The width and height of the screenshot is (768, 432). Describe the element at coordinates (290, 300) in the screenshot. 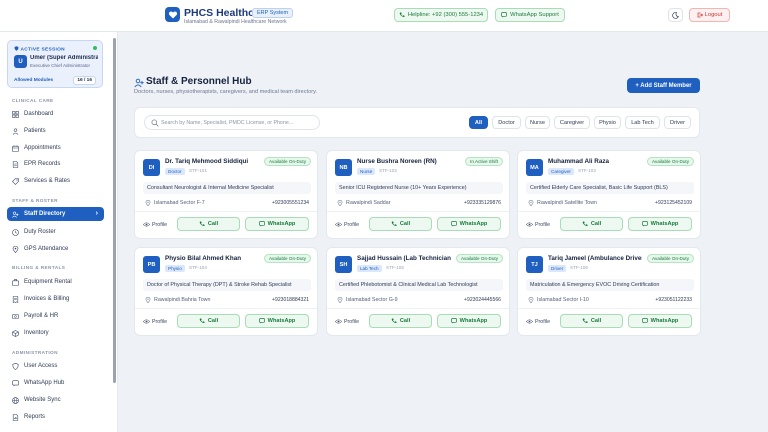

I see `staff-phone: +923018884321` at that location.